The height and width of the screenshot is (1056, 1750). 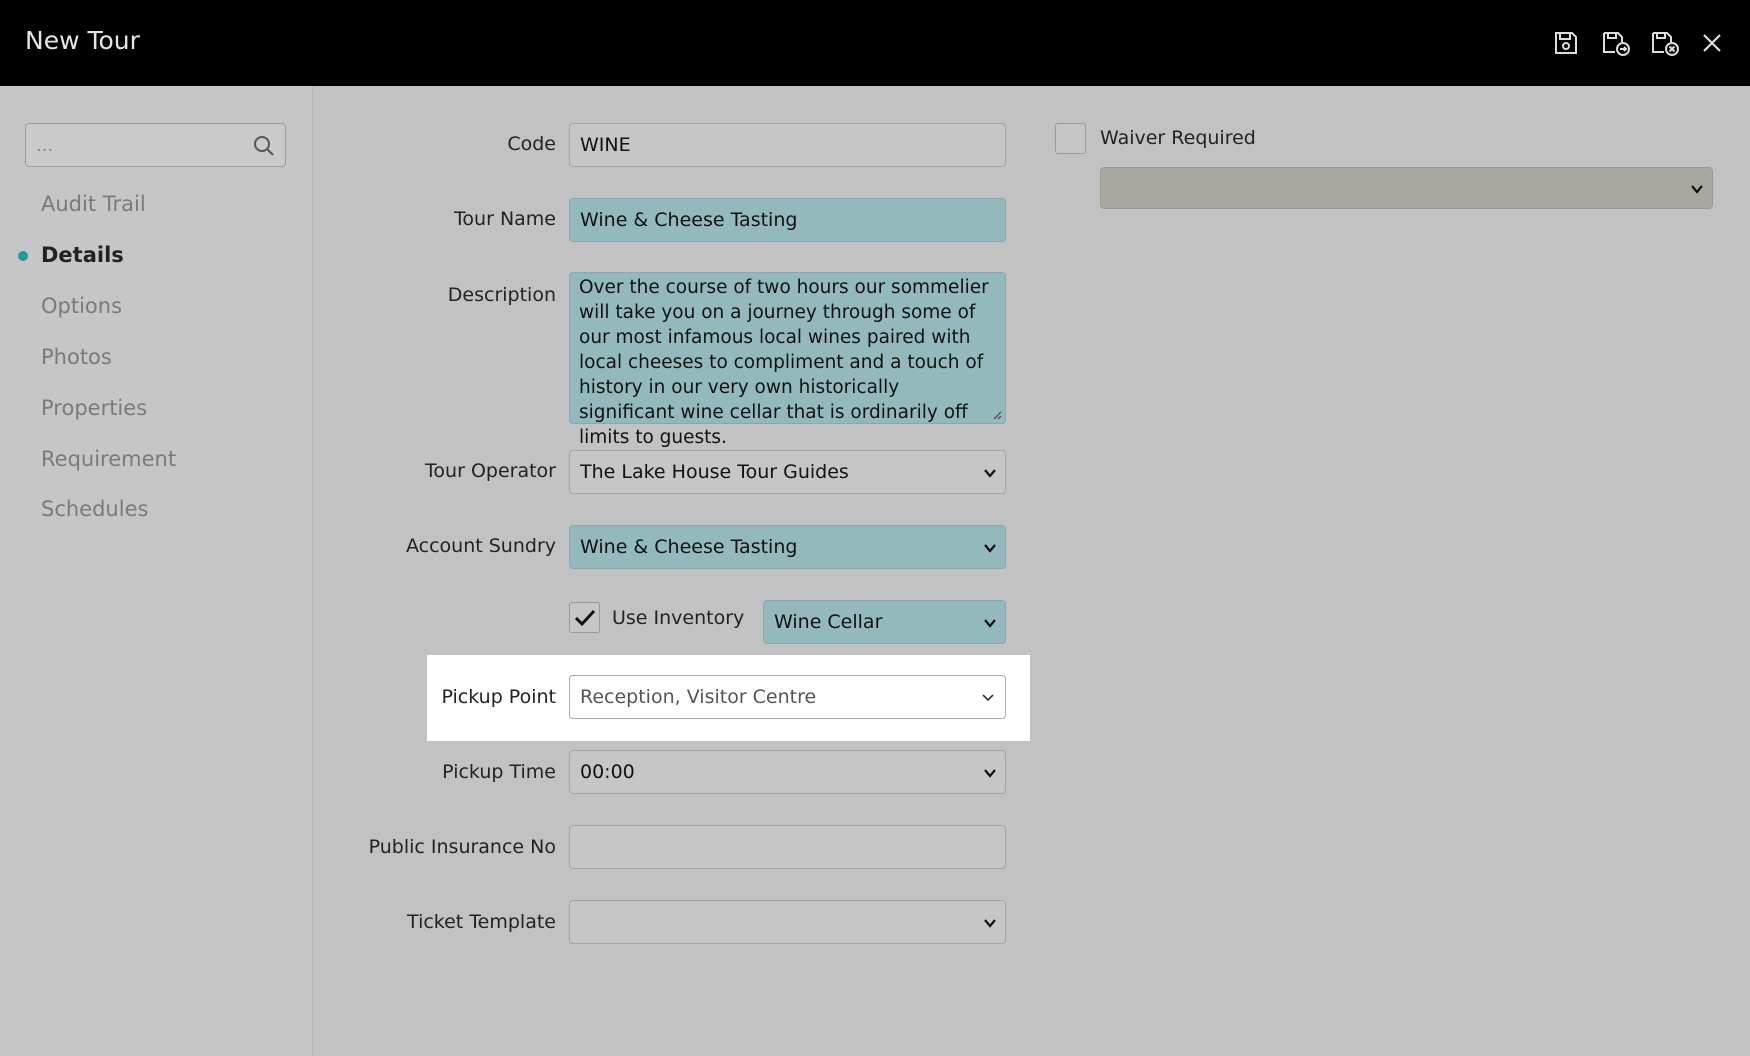 What do you see at coordinates (997, 415) in the screenshot?
I see `resize-grip-icon` at bounding box center [997, 415].